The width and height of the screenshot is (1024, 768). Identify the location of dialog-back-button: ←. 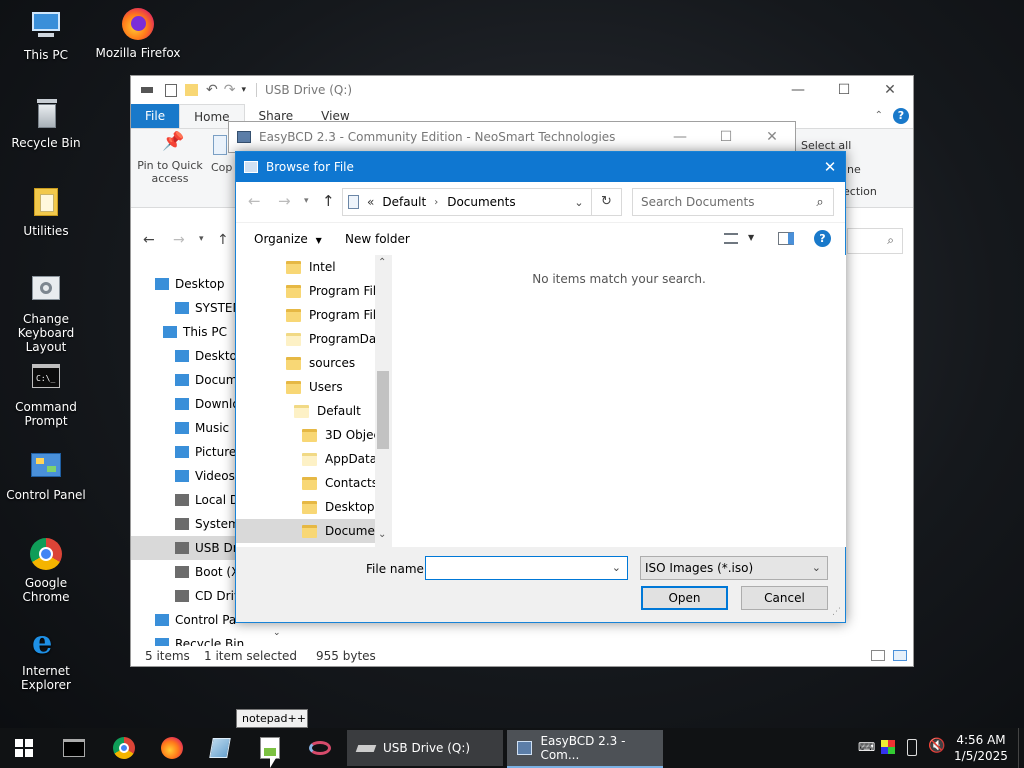
(254, 201).